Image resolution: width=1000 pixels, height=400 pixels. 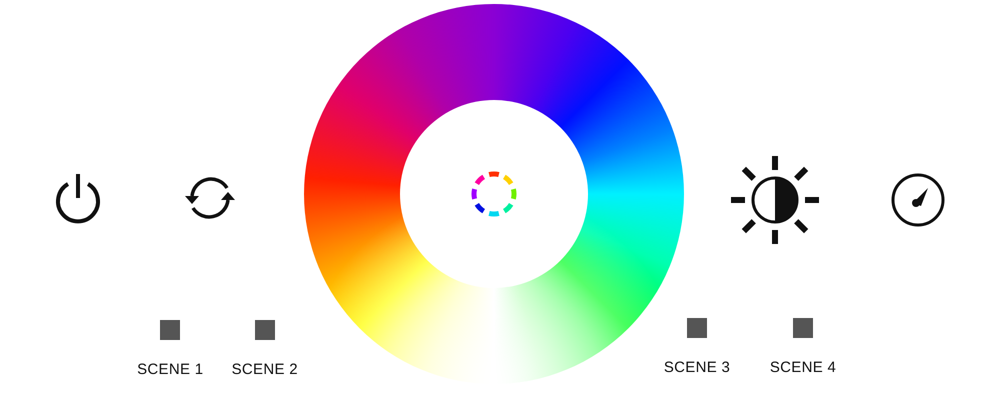 What do you see at coordinates (265, 369) in the screenshot?
I see `scene-label: SCENE 2` at bounding box center [265, 369].